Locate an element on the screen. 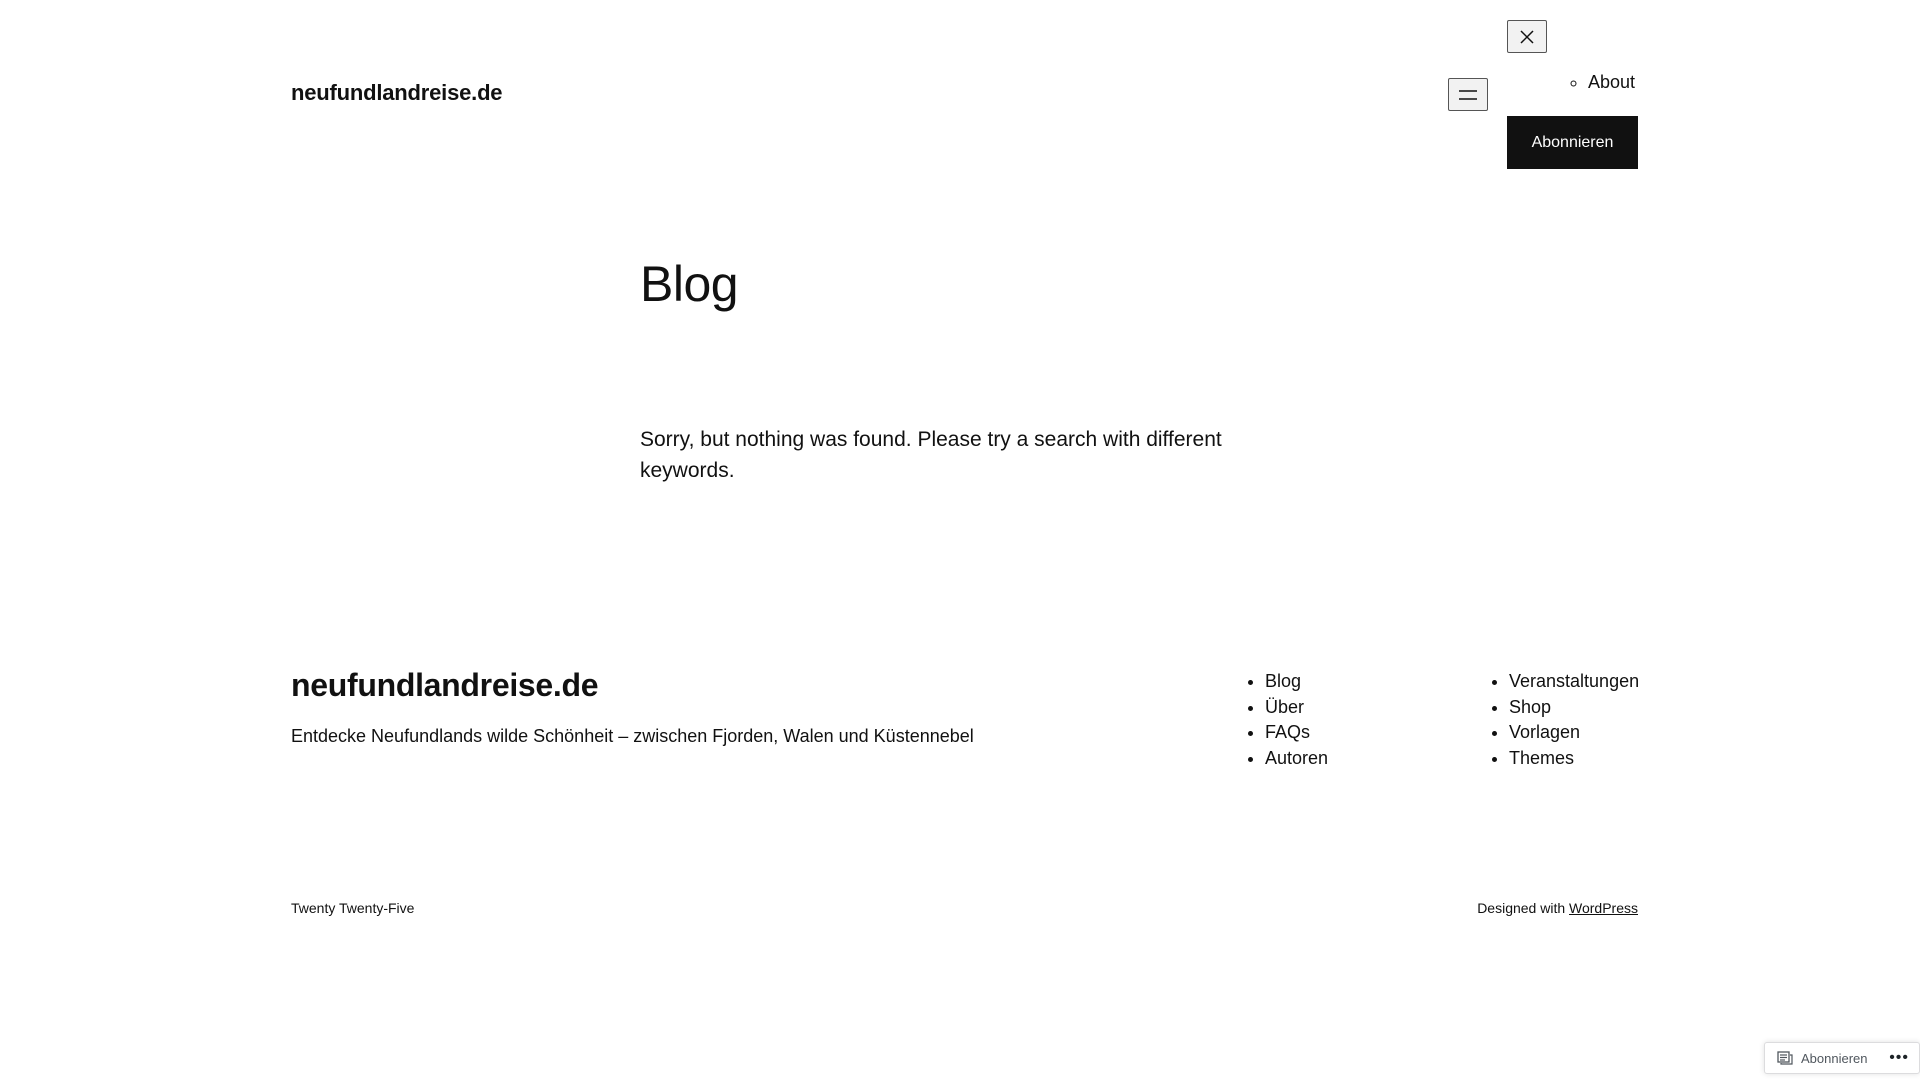 The image size is (1920, 1080). header-nav: About is located at coordinates (1587, 82).